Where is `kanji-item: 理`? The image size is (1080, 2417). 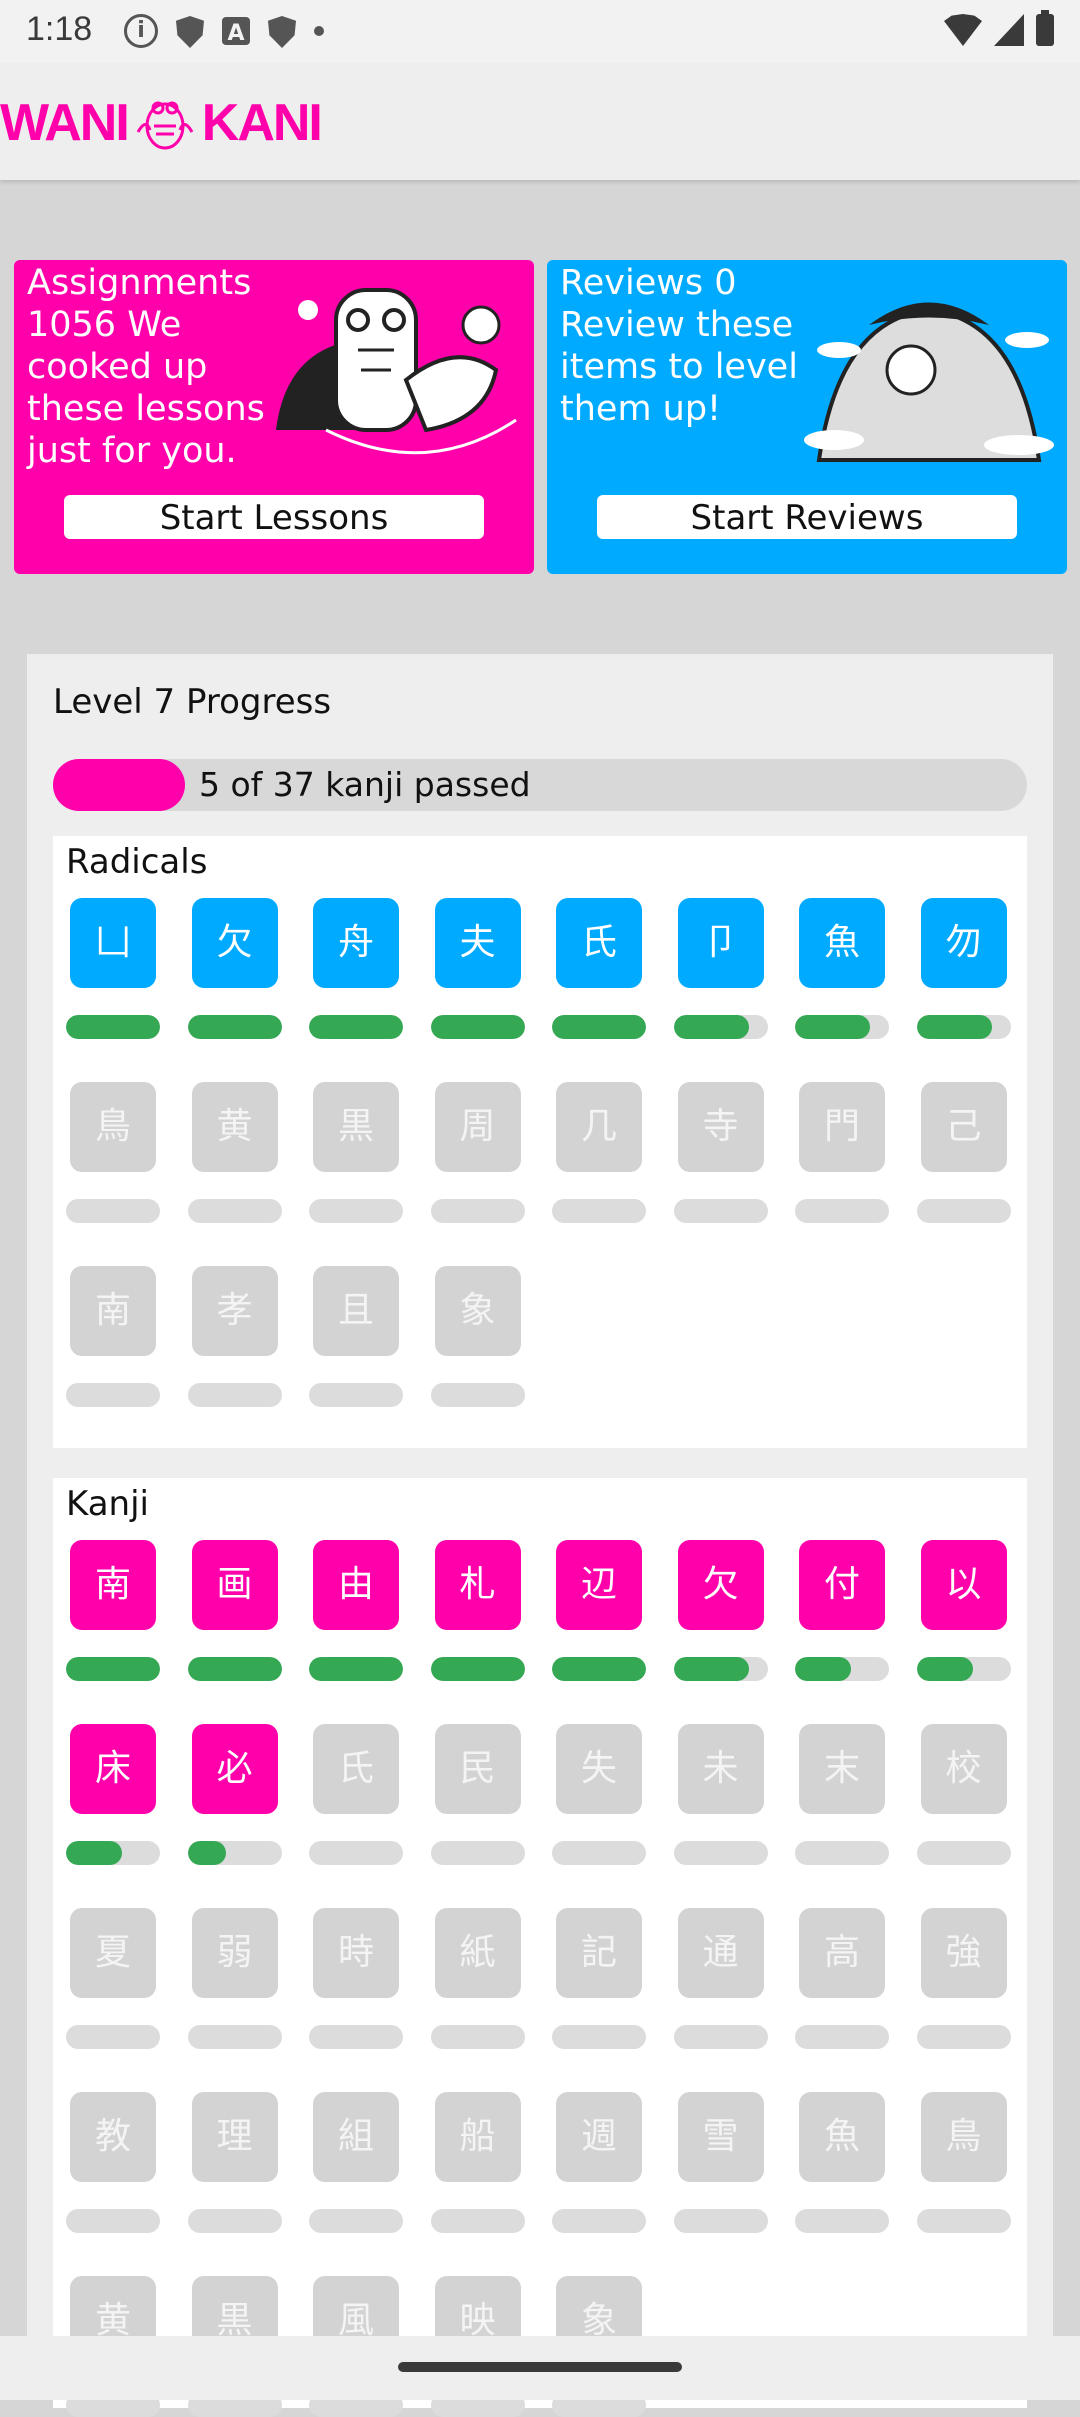
kanji-item: 理 is located at coordinates (235, 2162).